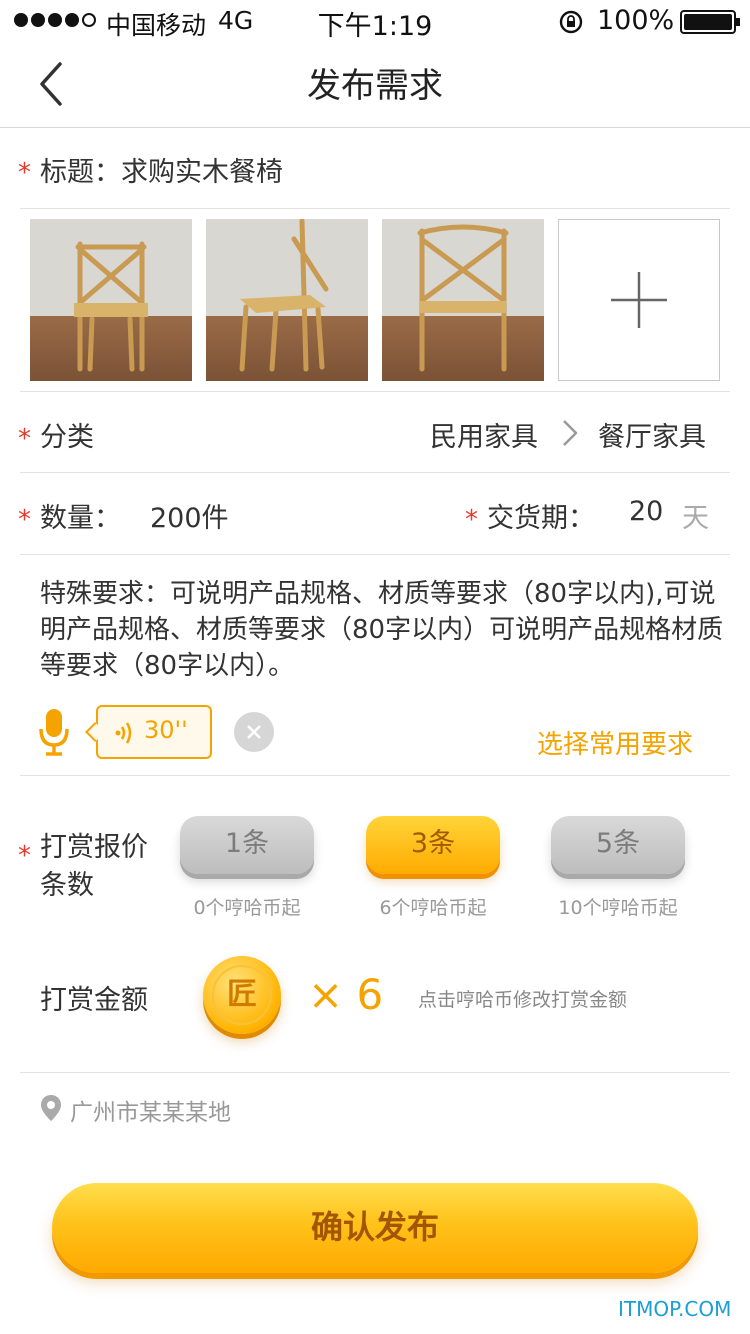 The height and width of the screenshot is (1334, 750). What do you see at coordinates (375, 1228) in the screenshot?
I see `confirm-publish-button: 确认发布` at bounding box center [375, 1228].